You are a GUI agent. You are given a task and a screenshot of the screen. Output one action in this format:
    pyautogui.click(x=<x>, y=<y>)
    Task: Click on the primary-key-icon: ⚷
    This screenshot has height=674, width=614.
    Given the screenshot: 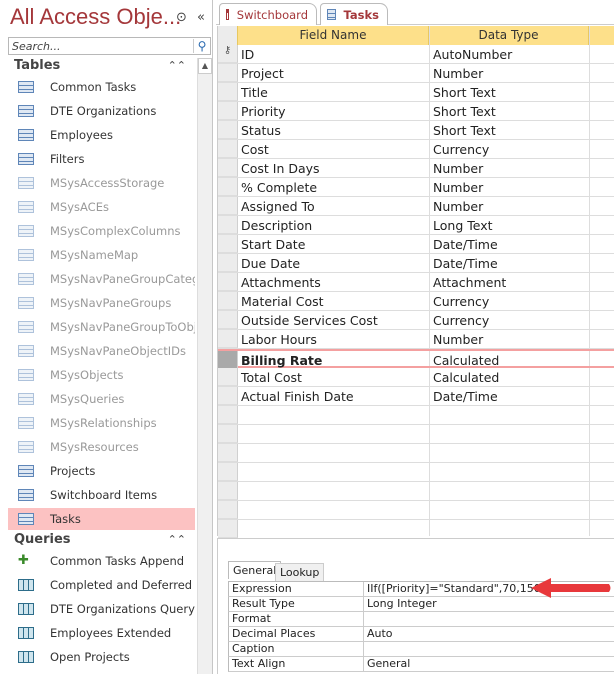 What is the action you would take?
    pyautogui.click(x=228, y=54)
    